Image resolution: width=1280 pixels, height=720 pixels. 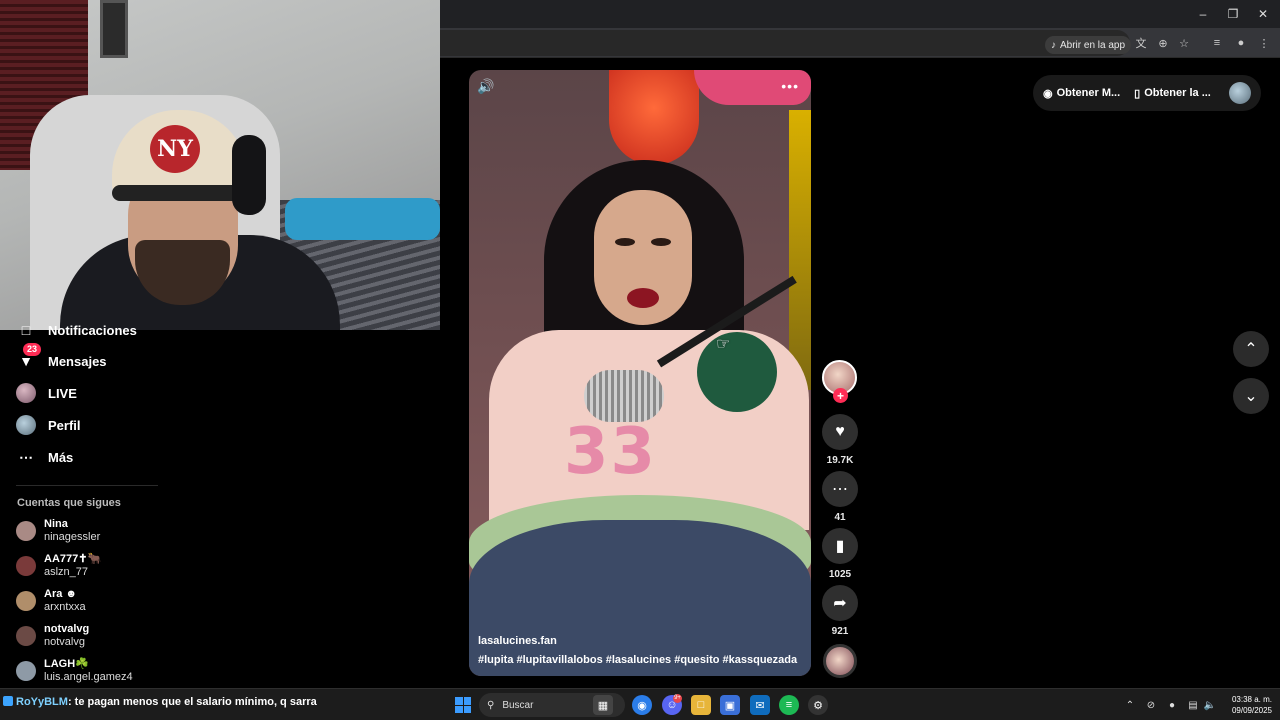 I want to click on phone-icon: ▯, so click(x=1137, y=93).